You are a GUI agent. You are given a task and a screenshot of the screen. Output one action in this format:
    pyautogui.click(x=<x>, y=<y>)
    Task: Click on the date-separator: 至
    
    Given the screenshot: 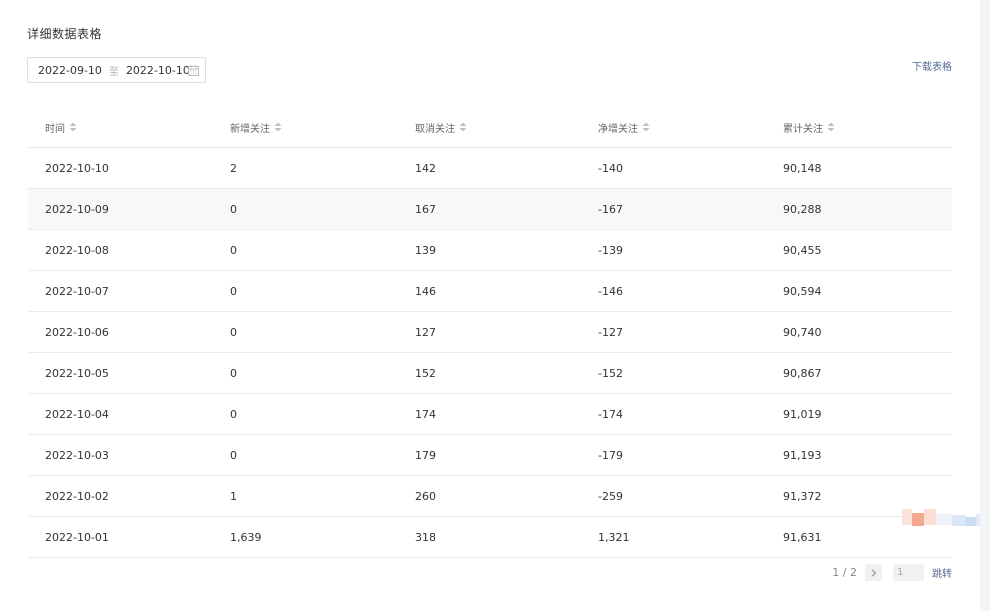 What is the action you would take?
    pyautogui.click(x=113, y=72)
    